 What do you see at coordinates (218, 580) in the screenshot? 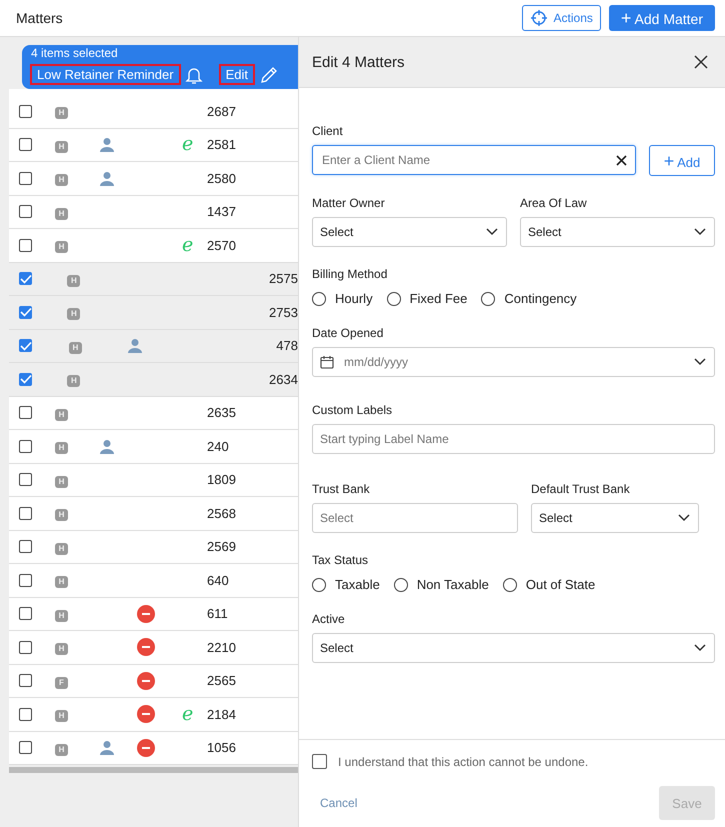
I see `matter-number: 640` at bounding box center [218, 580].